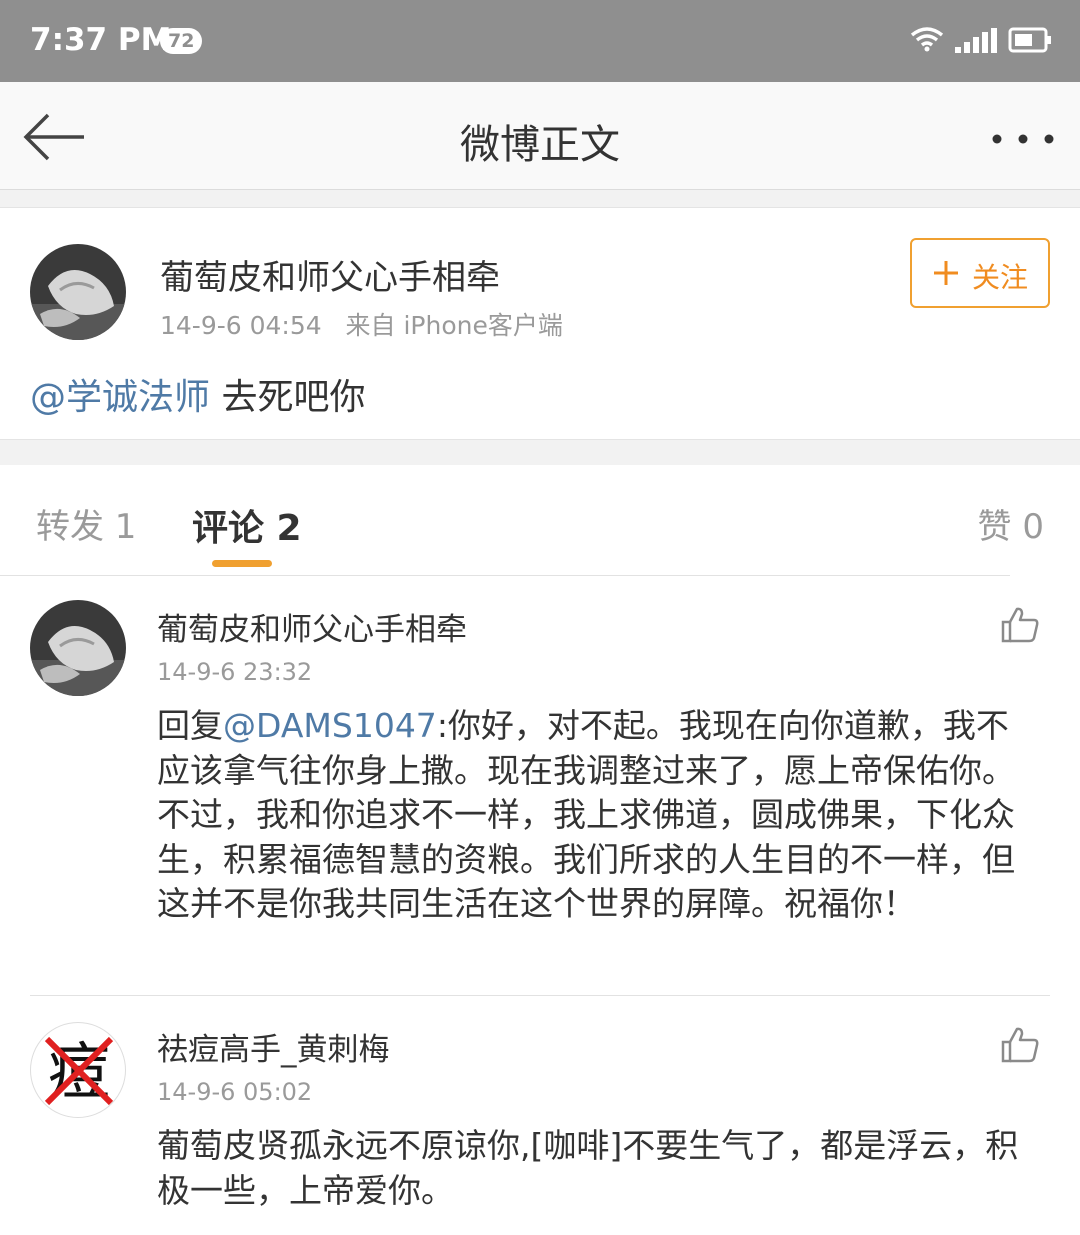 Image resolution: width=1080 pixels, height=1235 pixels. I want to click on comment-time: 14-9-6 23:32, so click(235, 672).